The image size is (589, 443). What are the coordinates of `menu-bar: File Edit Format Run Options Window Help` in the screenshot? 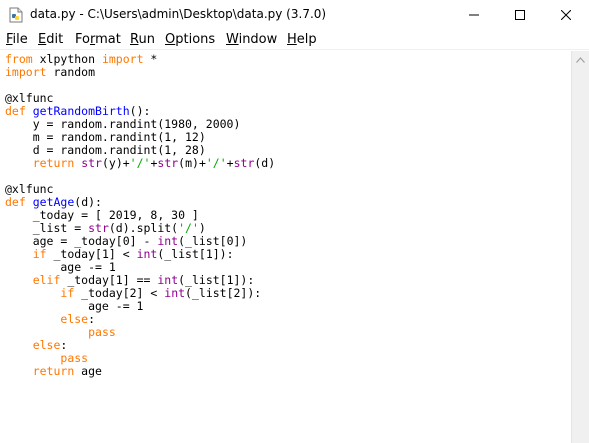 It's located at (294, 40).